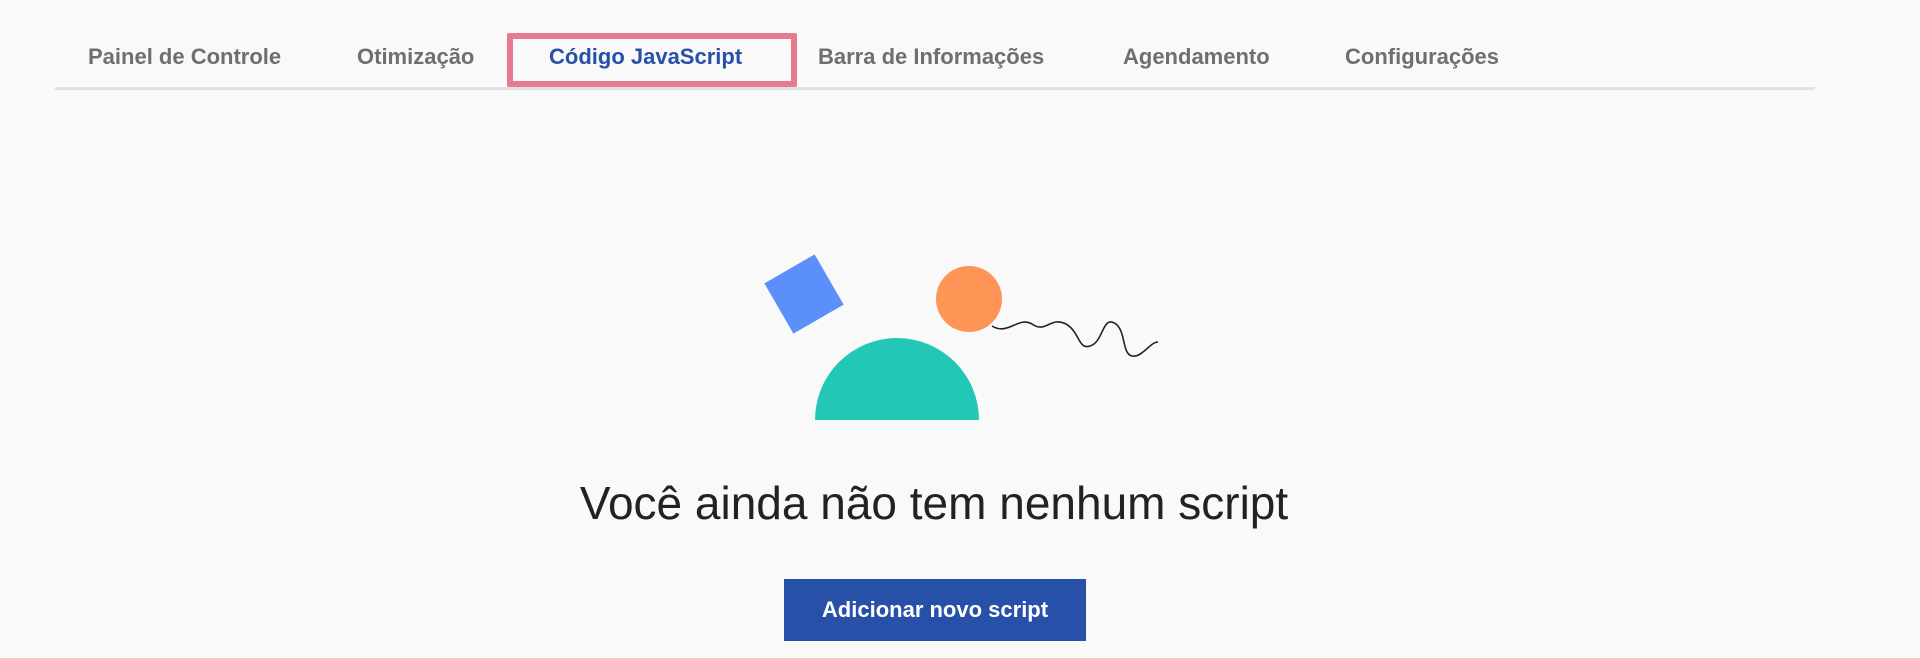  What do you see at coordinates (184, 57) in the screenshot?
I see `tab-painel-de-controle: Painel de Controle` at bounding box center [184, 57].